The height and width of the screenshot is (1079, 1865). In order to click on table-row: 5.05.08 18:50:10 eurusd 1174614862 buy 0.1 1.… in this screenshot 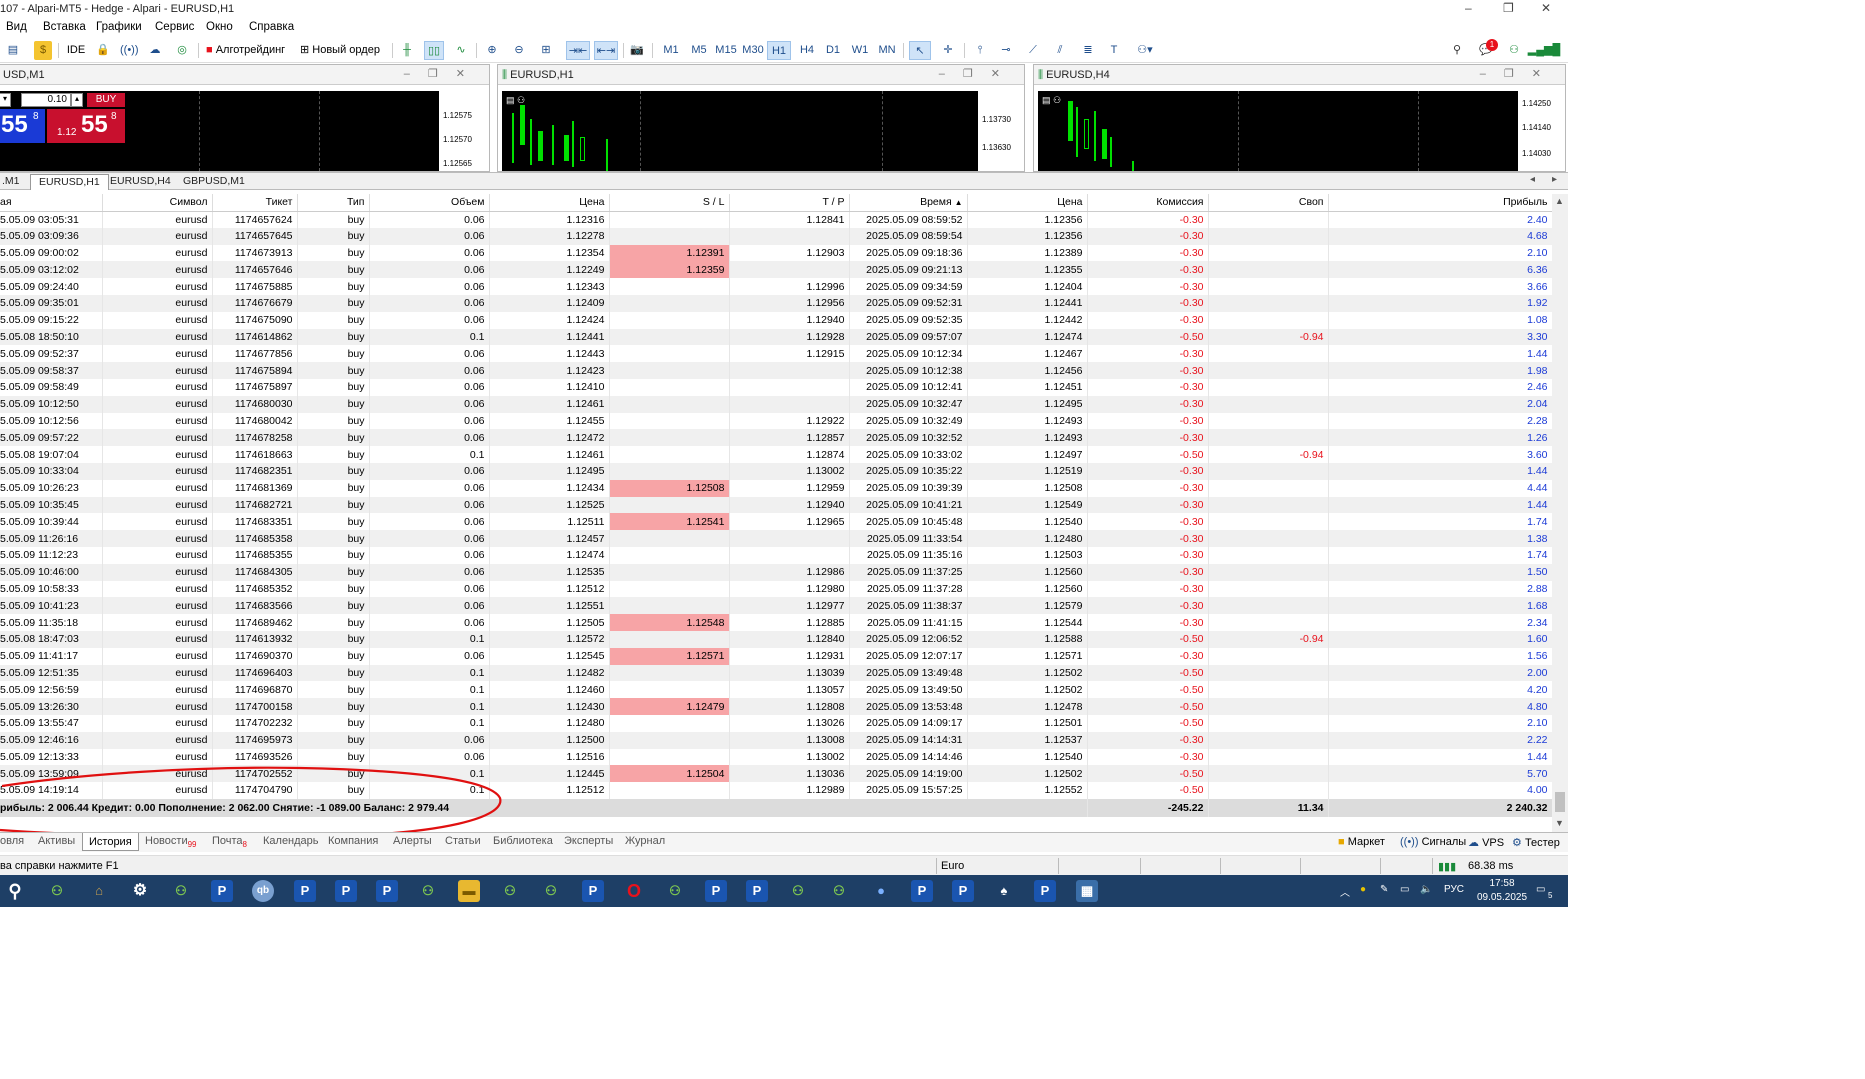, I will do `click(776, 337)`.